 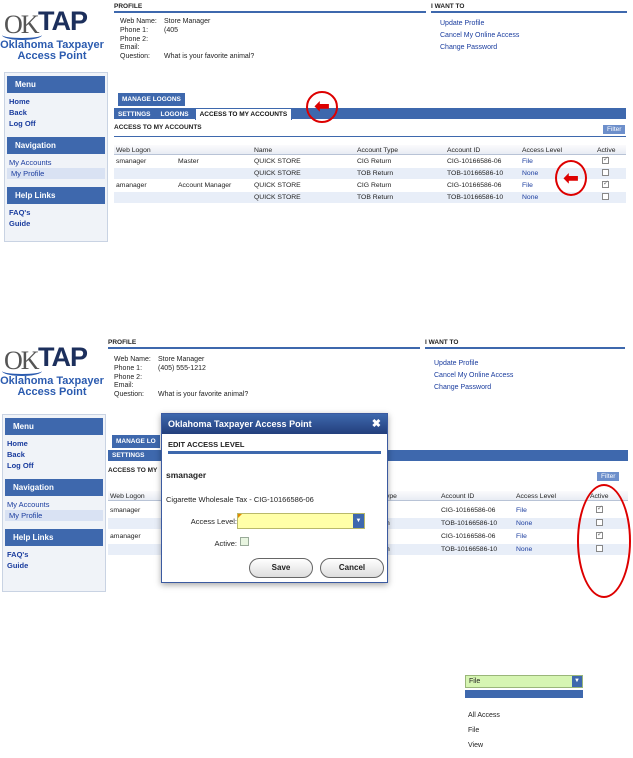 I want to click on col-account-type: Account Type, so click(x=377, y=150).